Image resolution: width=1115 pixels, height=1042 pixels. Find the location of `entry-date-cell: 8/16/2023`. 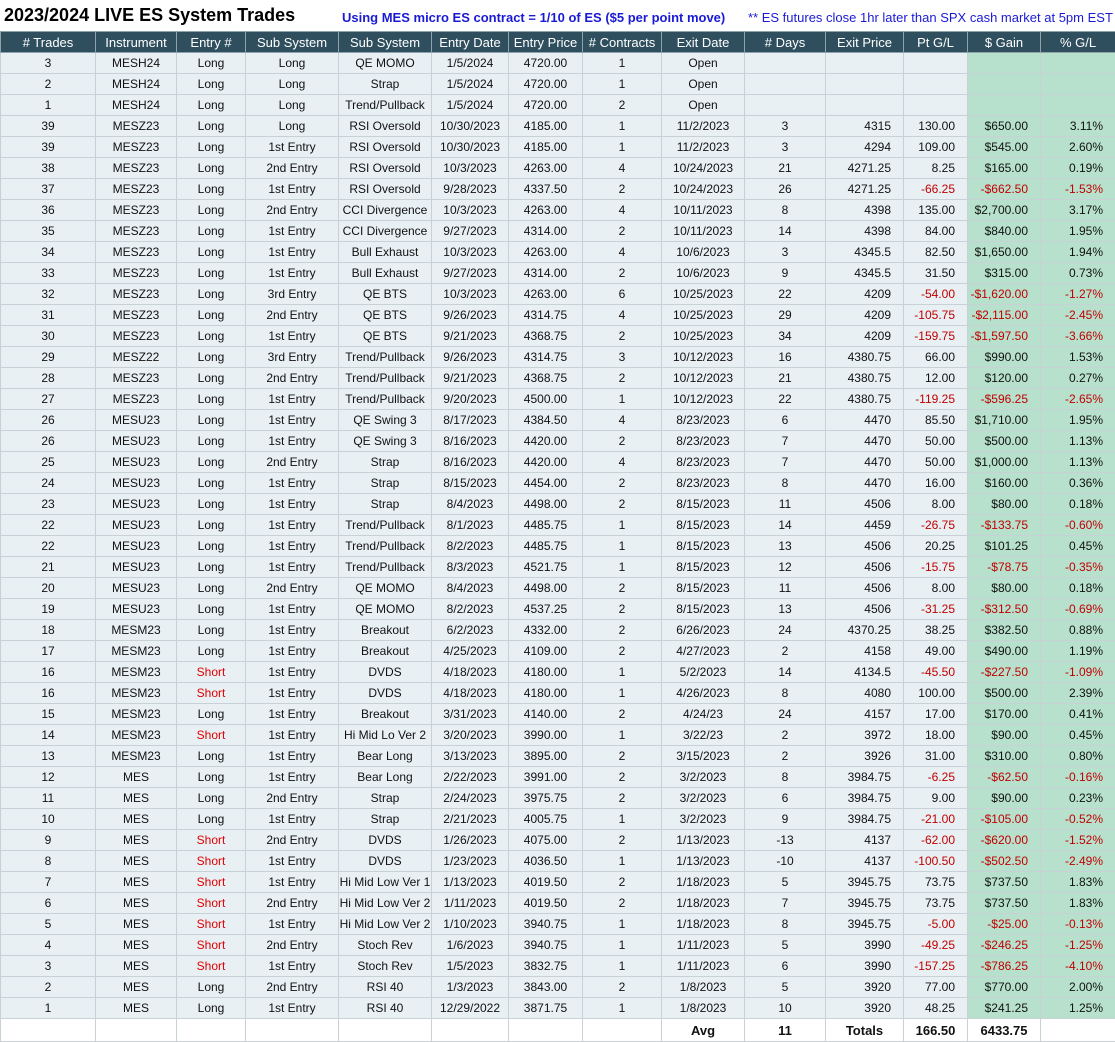

entry-date-cell: 8/16/2023 is located at coordinates (470, 462).